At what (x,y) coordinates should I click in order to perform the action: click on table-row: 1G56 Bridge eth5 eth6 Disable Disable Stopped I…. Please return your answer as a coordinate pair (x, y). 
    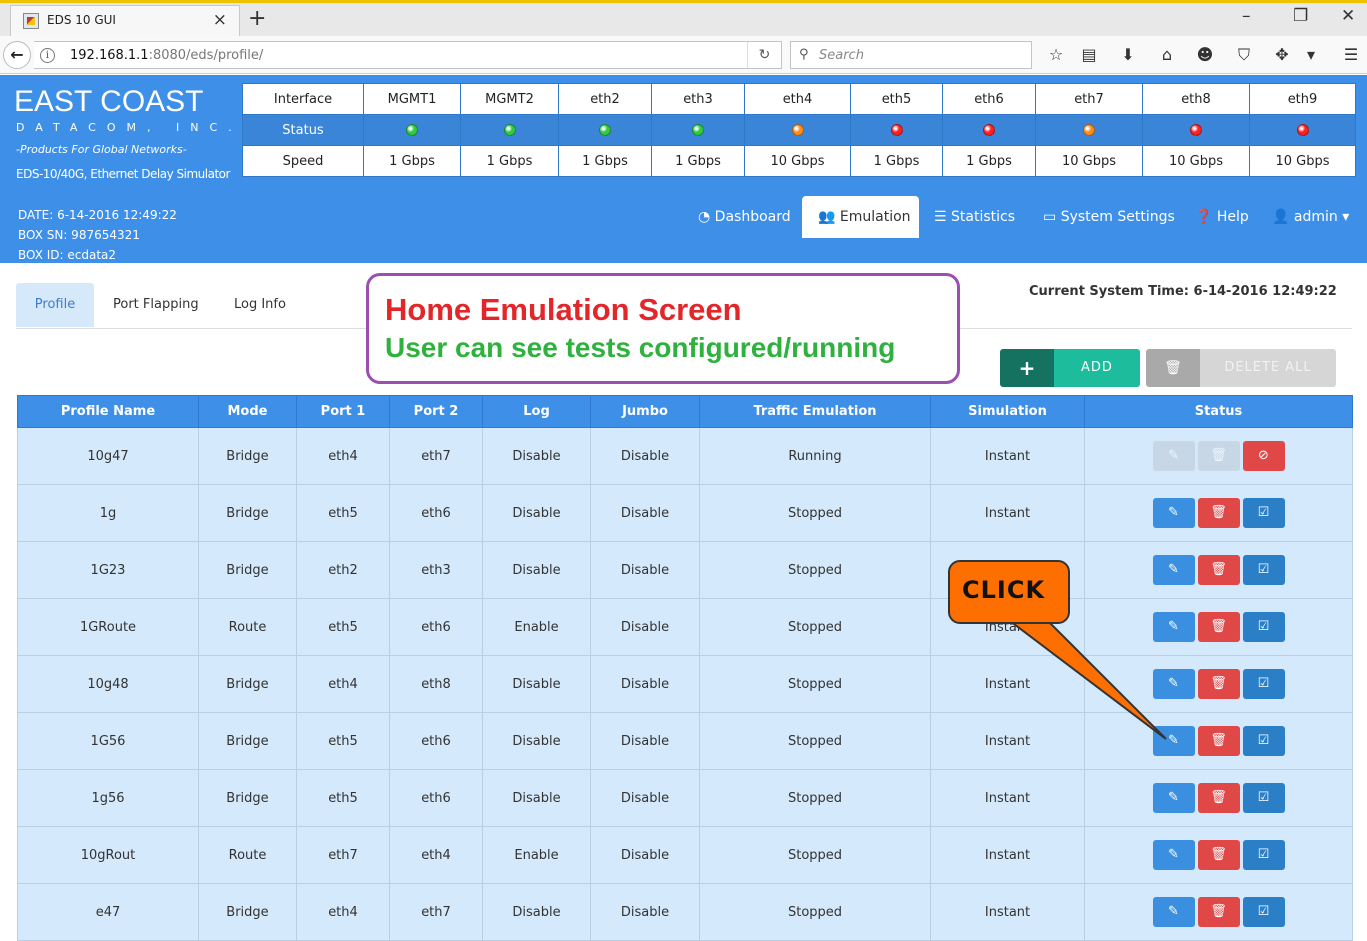
    Looking at the image, I should click on (685, 741).